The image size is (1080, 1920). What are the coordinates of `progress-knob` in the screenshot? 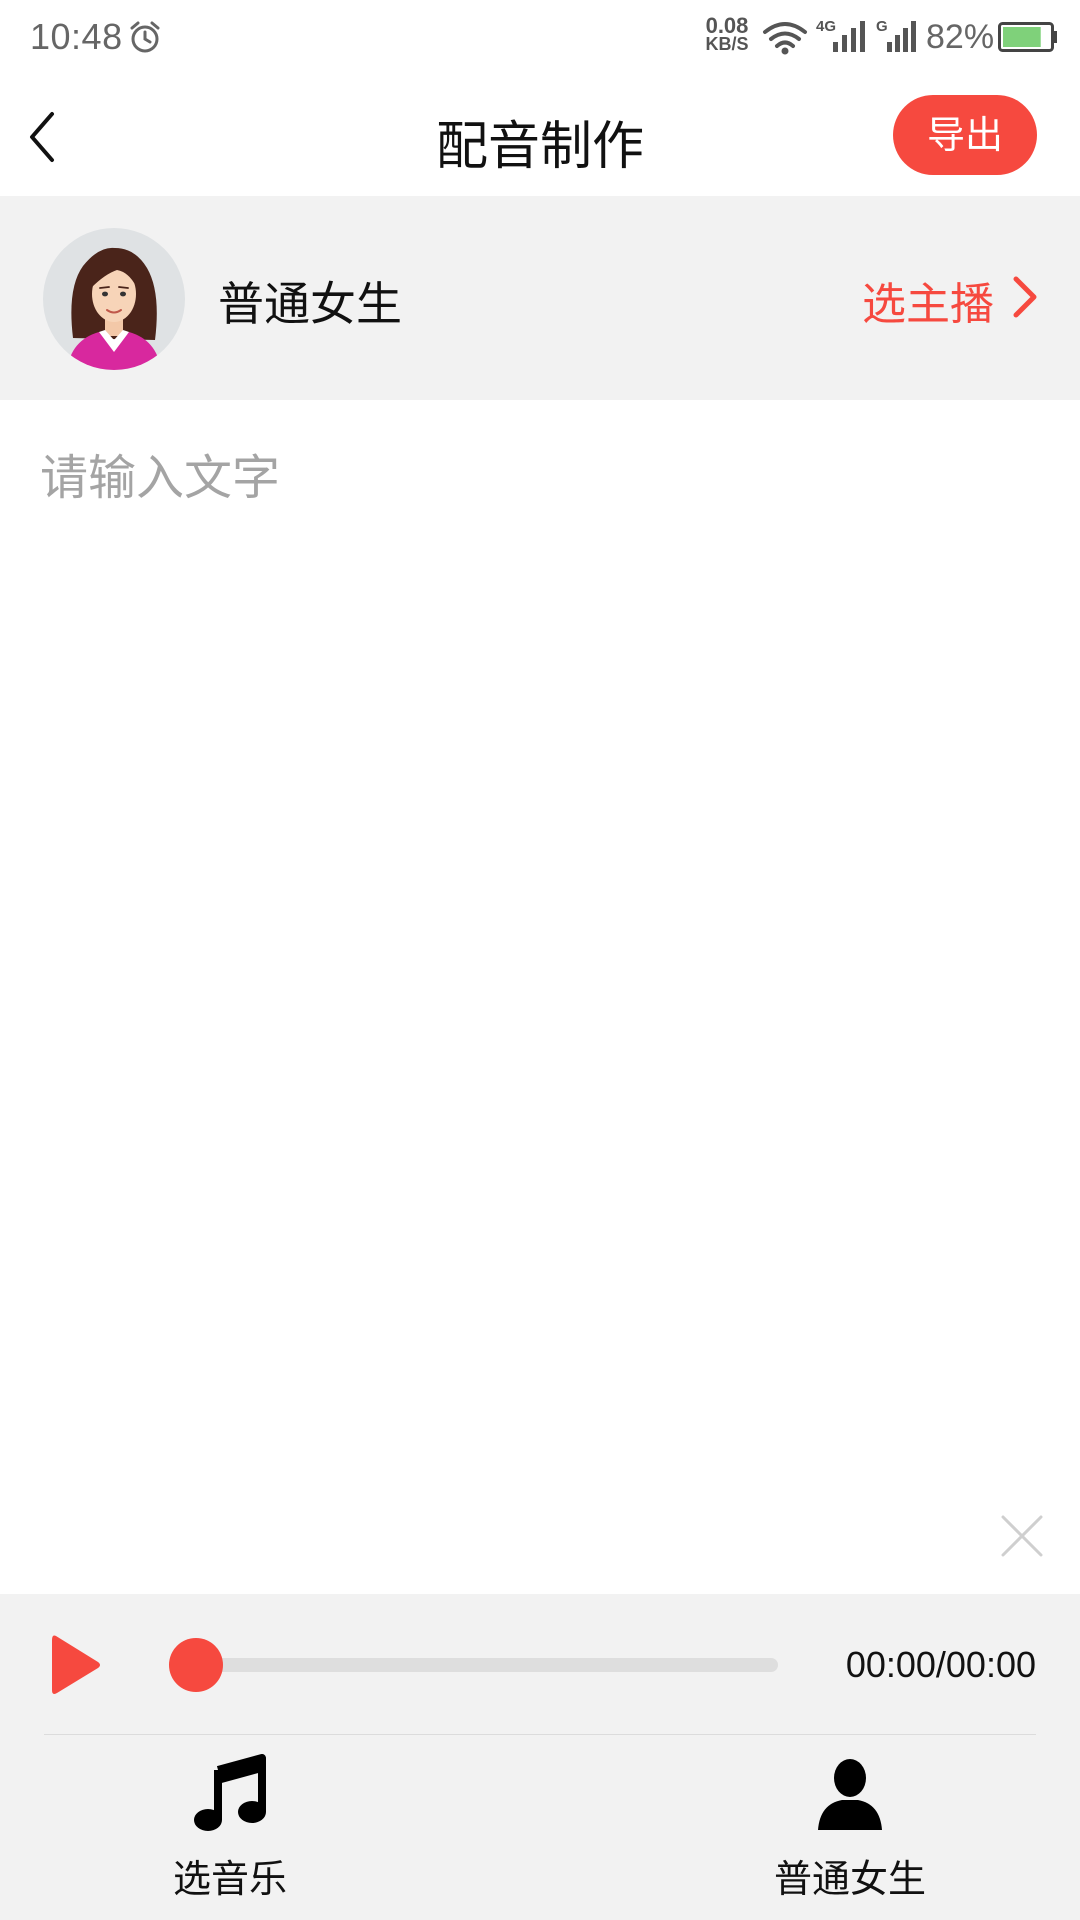 It's located at (196, 1665).